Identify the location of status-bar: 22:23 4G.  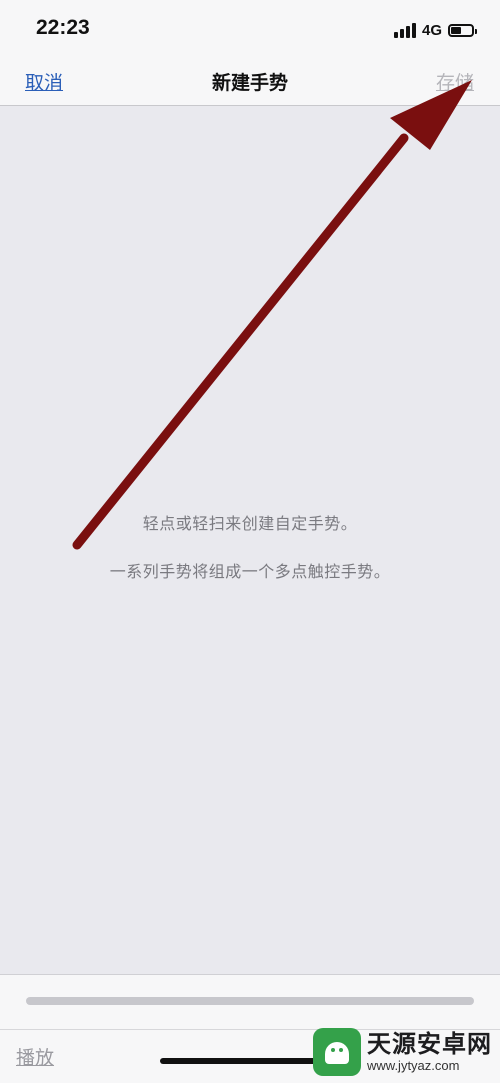
(250, 29).